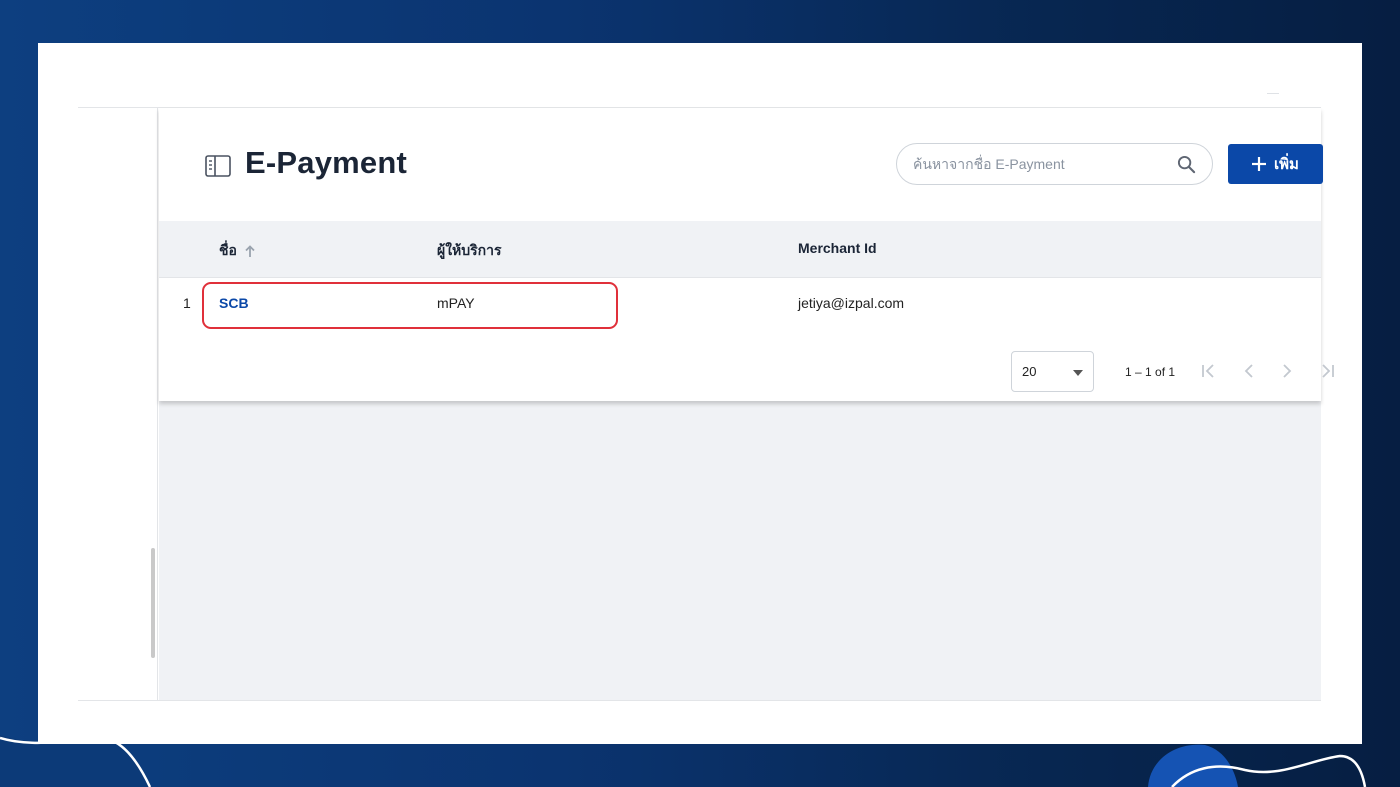 This screenshot has width=1400, height=787. What do you see at coordinates (1029, 371) in the screenshot?
I see `page-size-value: 20` at bounding box center [1029, 371].